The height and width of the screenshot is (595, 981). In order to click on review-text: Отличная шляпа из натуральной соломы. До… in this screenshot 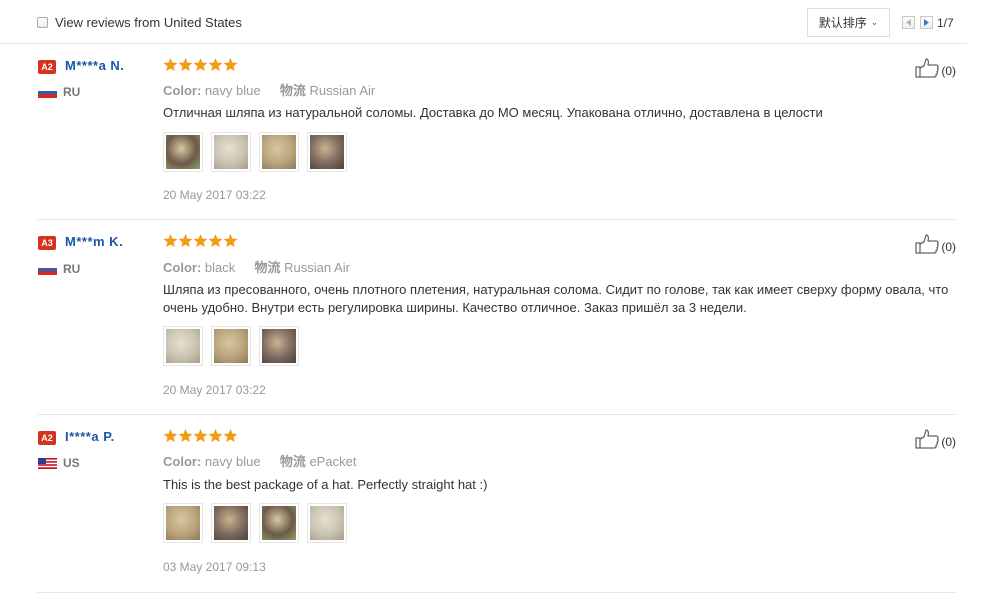, I will do `click(493, 112)`.